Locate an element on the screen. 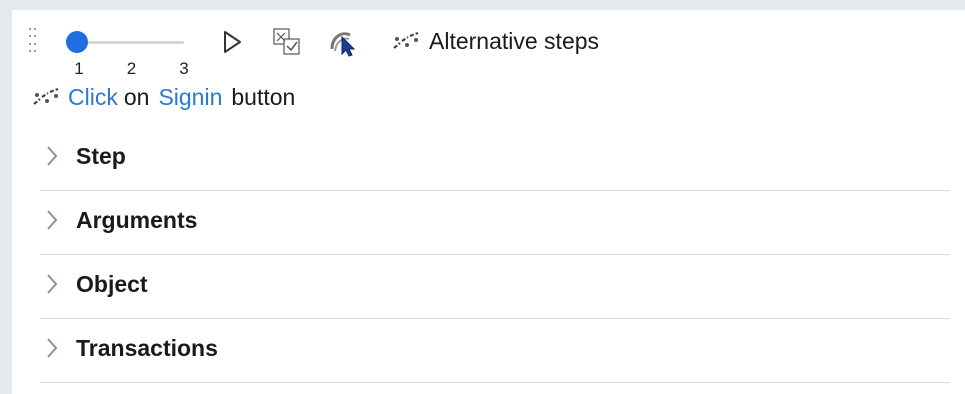 This screenshot has width=965, height=394. slider-tick-2: 2 is located at coordinates (131, 68).